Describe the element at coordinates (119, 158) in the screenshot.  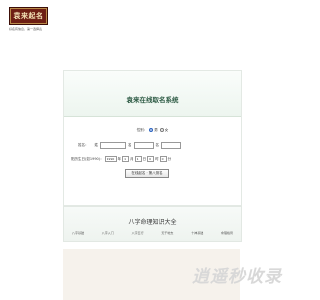
I see `year-unit: 年` at that location.